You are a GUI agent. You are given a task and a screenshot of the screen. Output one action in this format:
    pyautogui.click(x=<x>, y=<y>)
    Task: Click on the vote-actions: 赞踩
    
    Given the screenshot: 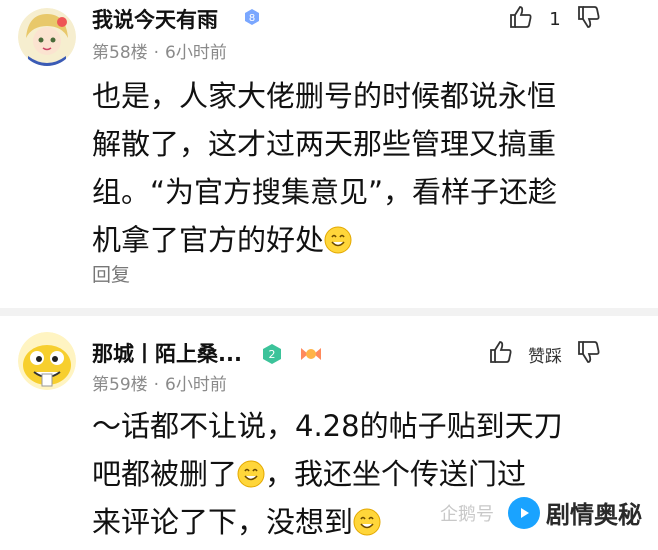 What is the action you would take?
    pyautogui.click(x=545, y=354)
    